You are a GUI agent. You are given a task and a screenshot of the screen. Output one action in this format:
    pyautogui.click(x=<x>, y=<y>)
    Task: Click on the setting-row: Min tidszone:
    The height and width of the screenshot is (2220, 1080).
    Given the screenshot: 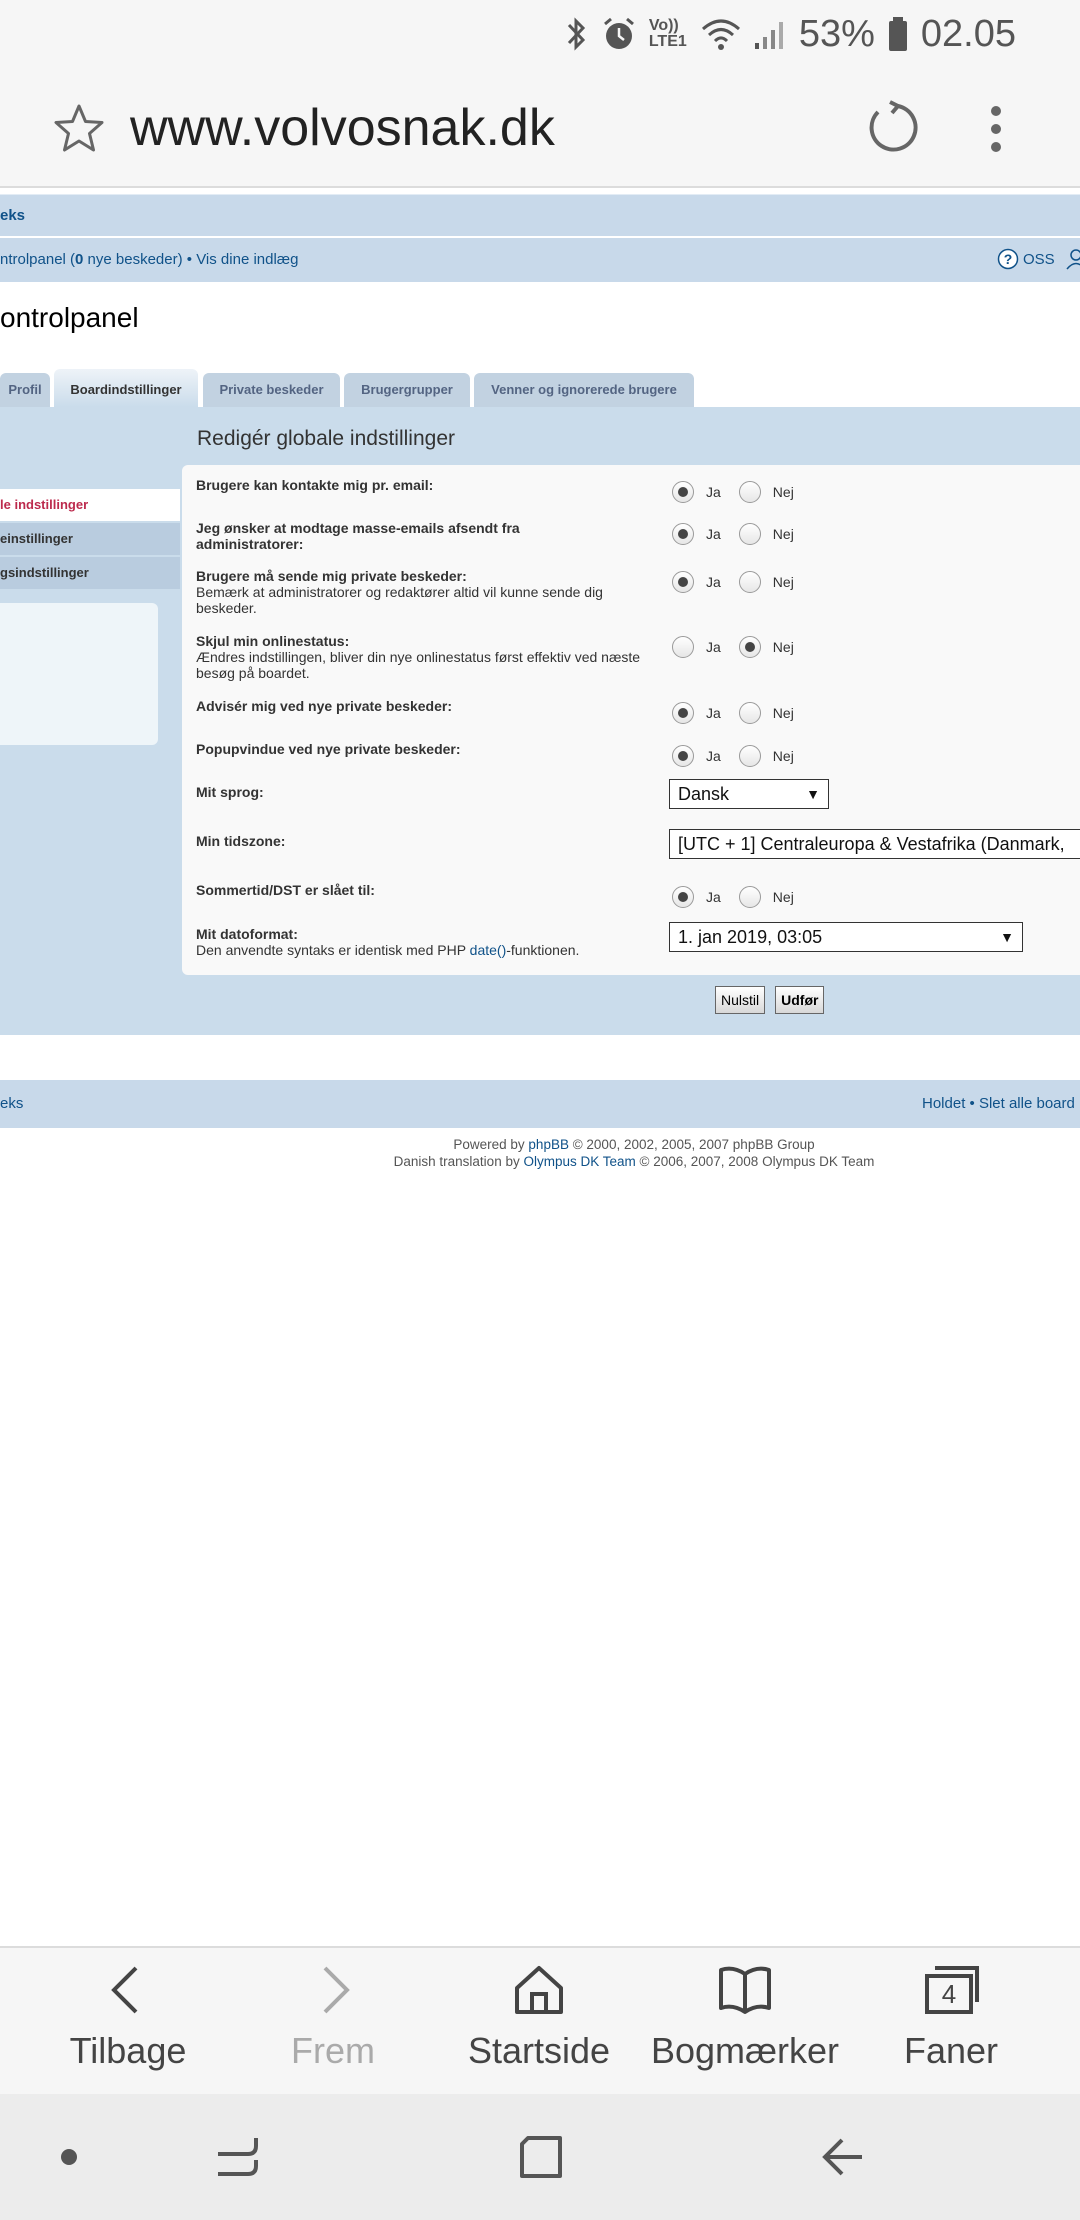 What is the action you would take?
    pyautogui.click(x=431, y=841)
    